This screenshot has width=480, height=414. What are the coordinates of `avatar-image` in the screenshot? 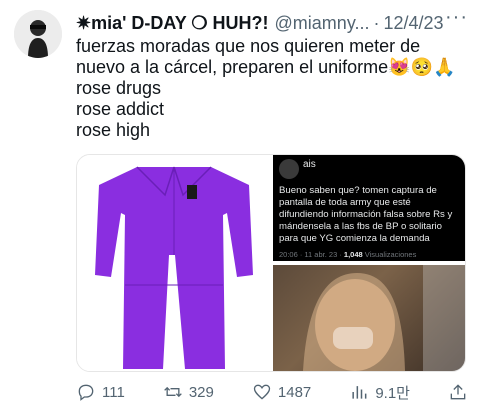 It's located at (38, 34).